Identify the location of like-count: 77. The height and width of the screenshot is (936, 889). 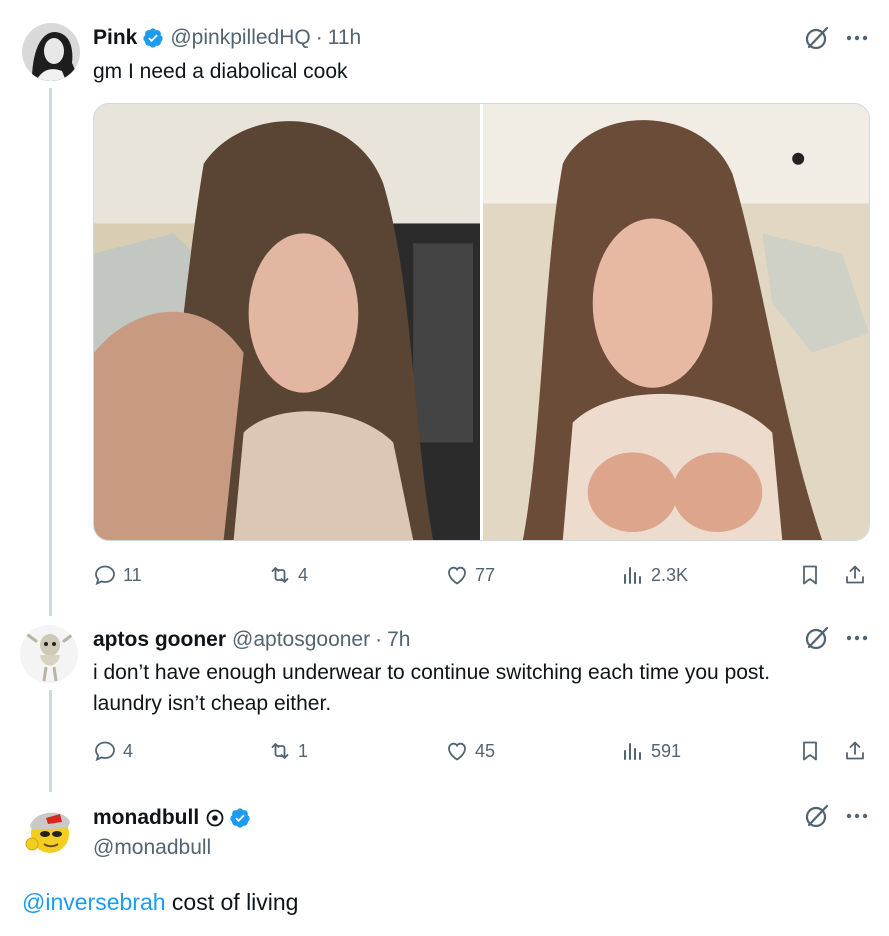
(485, 574).